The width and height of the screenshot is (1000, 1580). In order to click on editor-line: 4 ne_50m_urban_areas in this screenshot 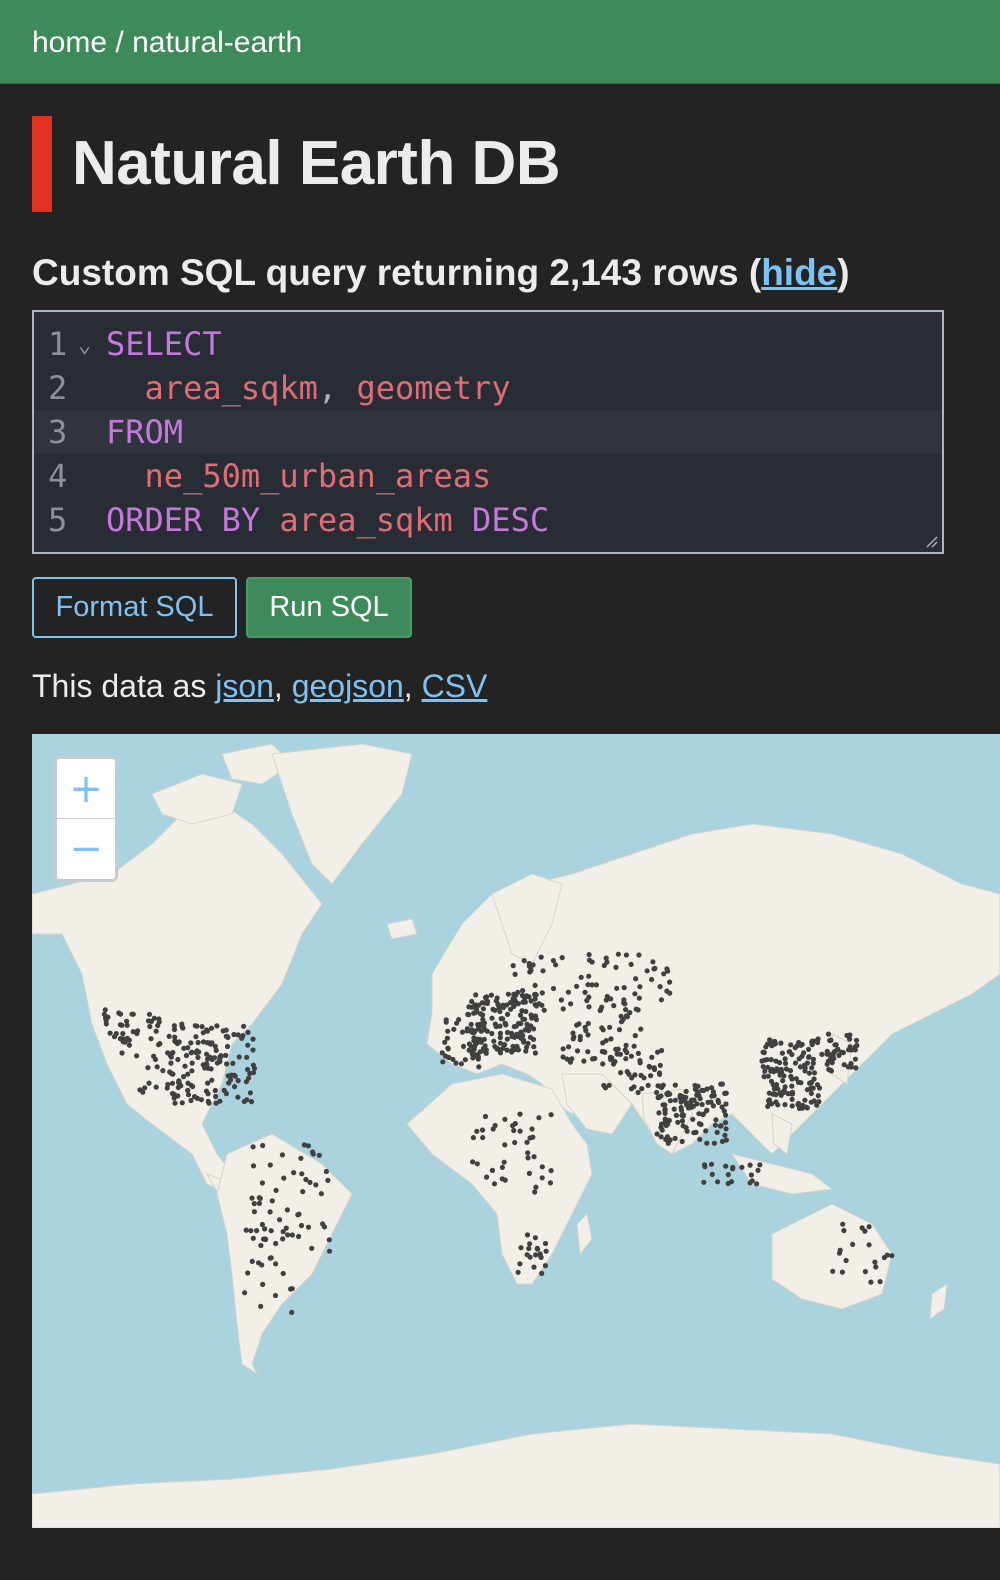, I will do `click(488, 476)`.